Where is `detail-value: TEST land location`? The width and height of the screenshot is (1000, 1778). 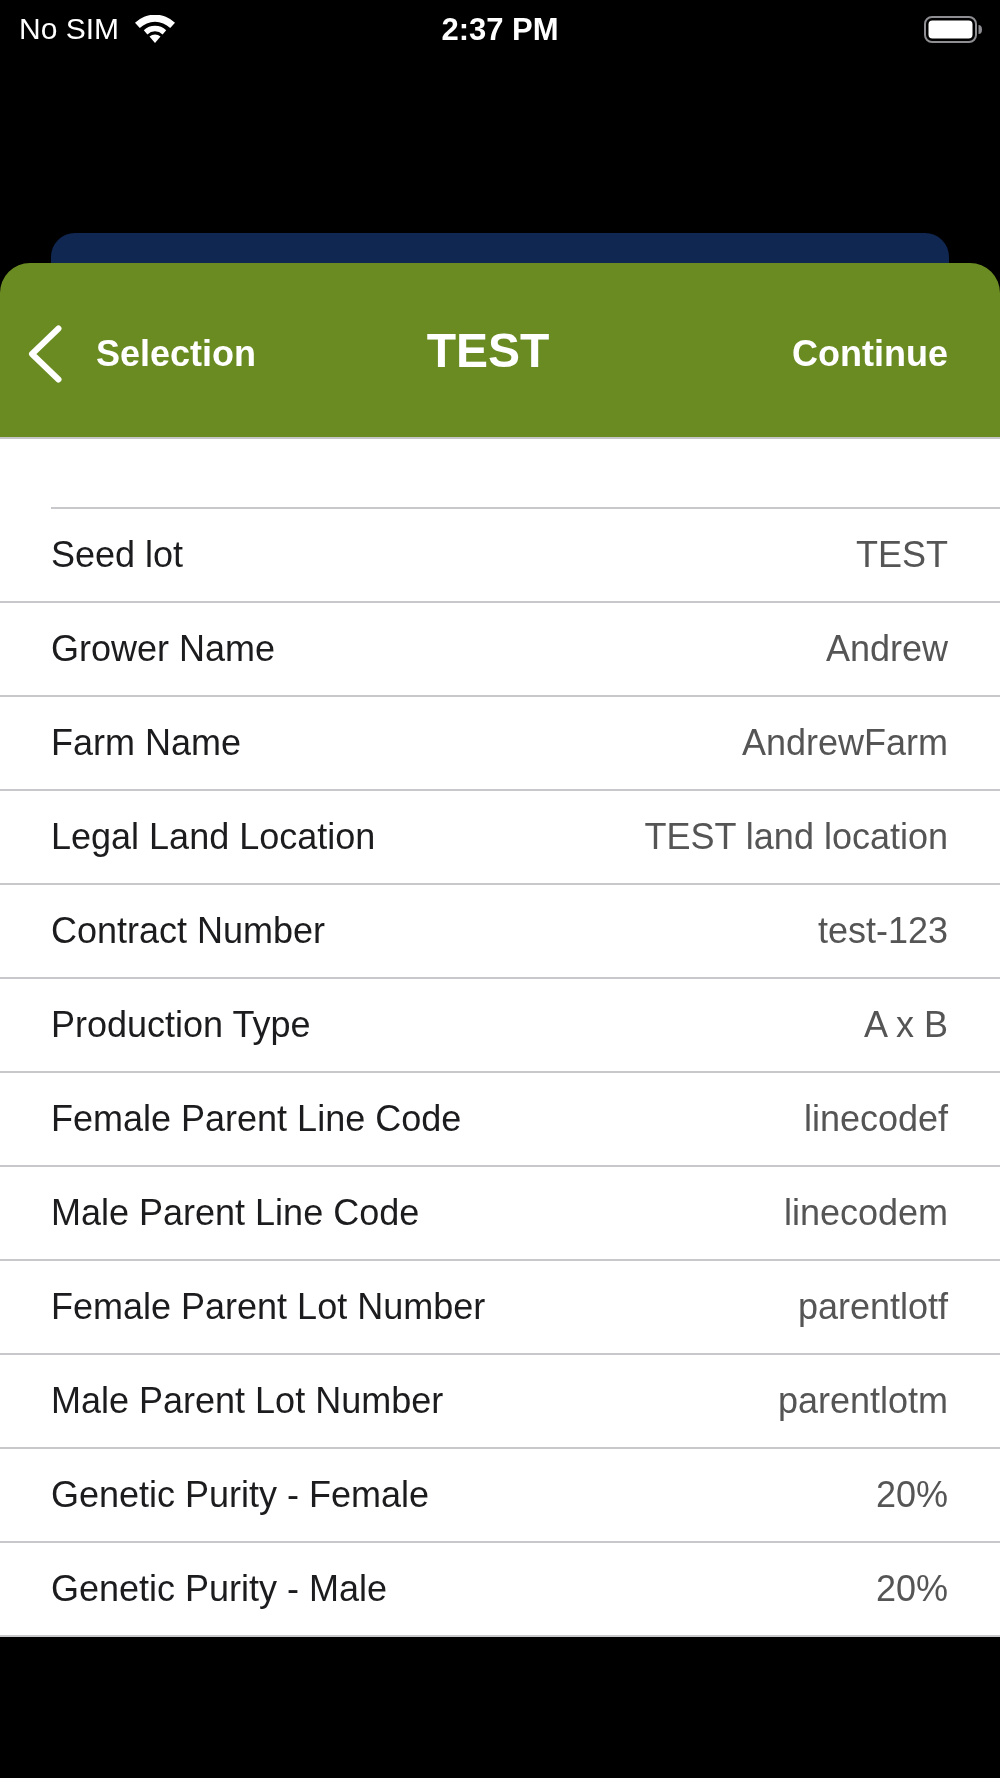 detail-value: TEST land location is located at coordinates (796, 837).